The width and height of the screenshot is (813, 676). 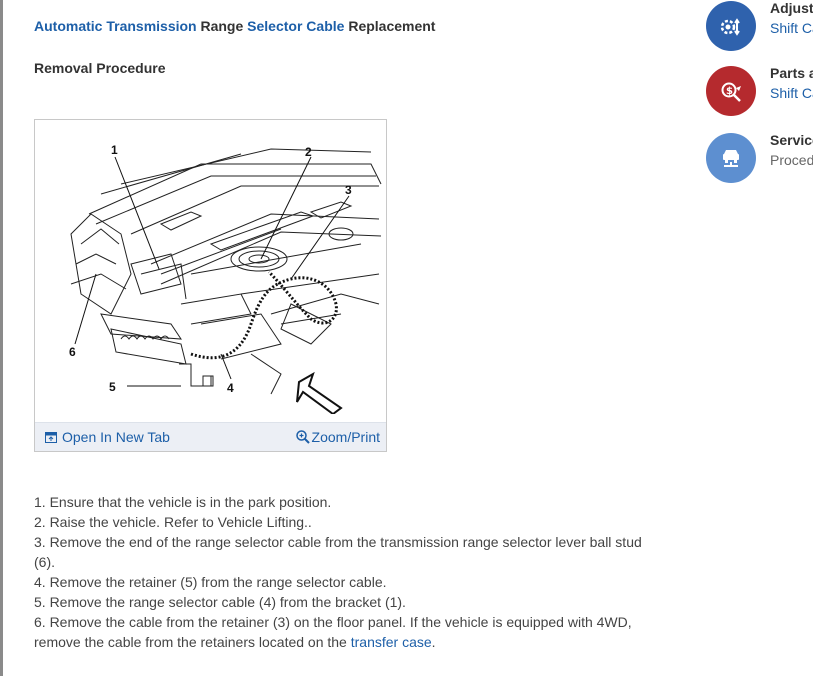 I want to click on open-in-new-tab-link: Open In New Tab, so click(x=107, y=437).